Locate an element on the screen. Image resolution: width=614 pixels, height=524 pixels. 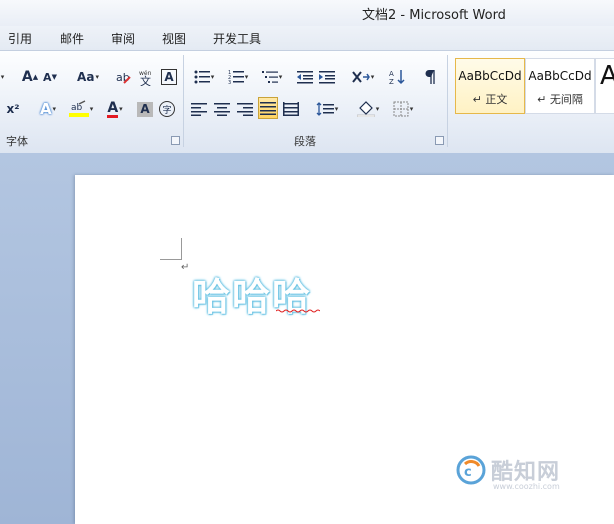
font-color-button: A ▾ is located at coordinates (115, 109).